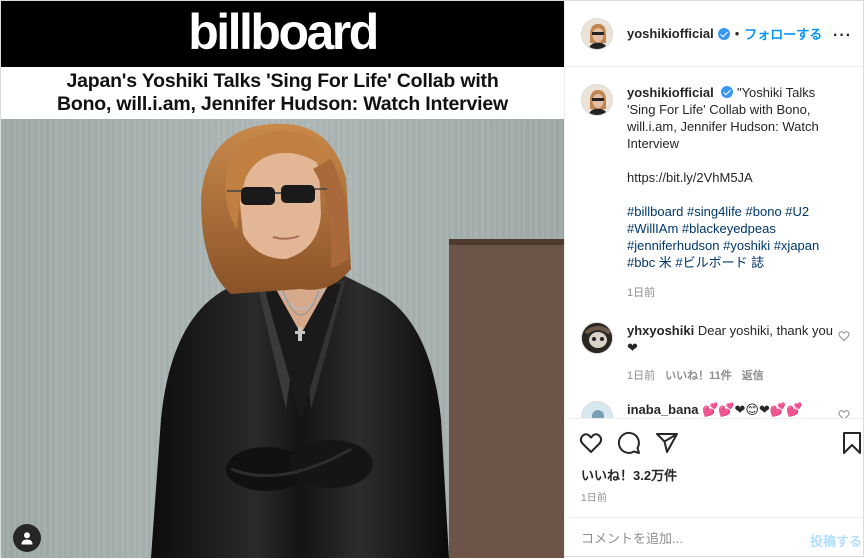  What do you see at coordinates (752, 409) in the screenshot?
I see `comment-text: 💕💕❤😊❤💕💕` at bounding box center [752, 409].